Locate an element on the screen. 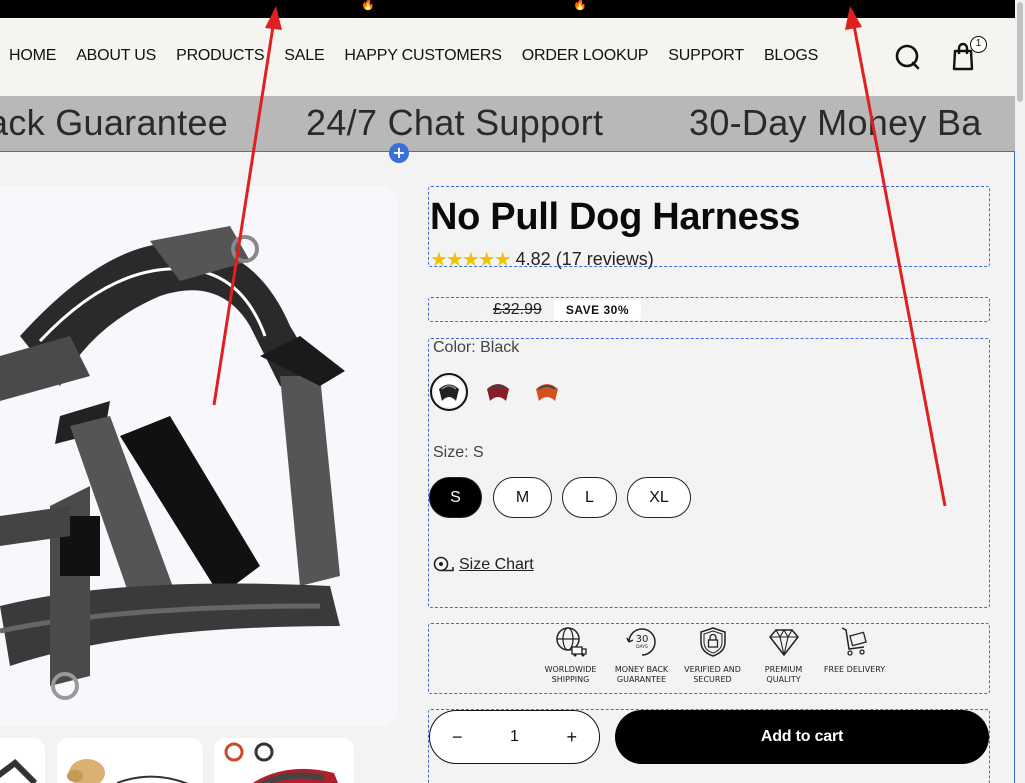 This screenshot has height=783, width=1025. scrollbar-thumb is located at coordinates (1020, 52).